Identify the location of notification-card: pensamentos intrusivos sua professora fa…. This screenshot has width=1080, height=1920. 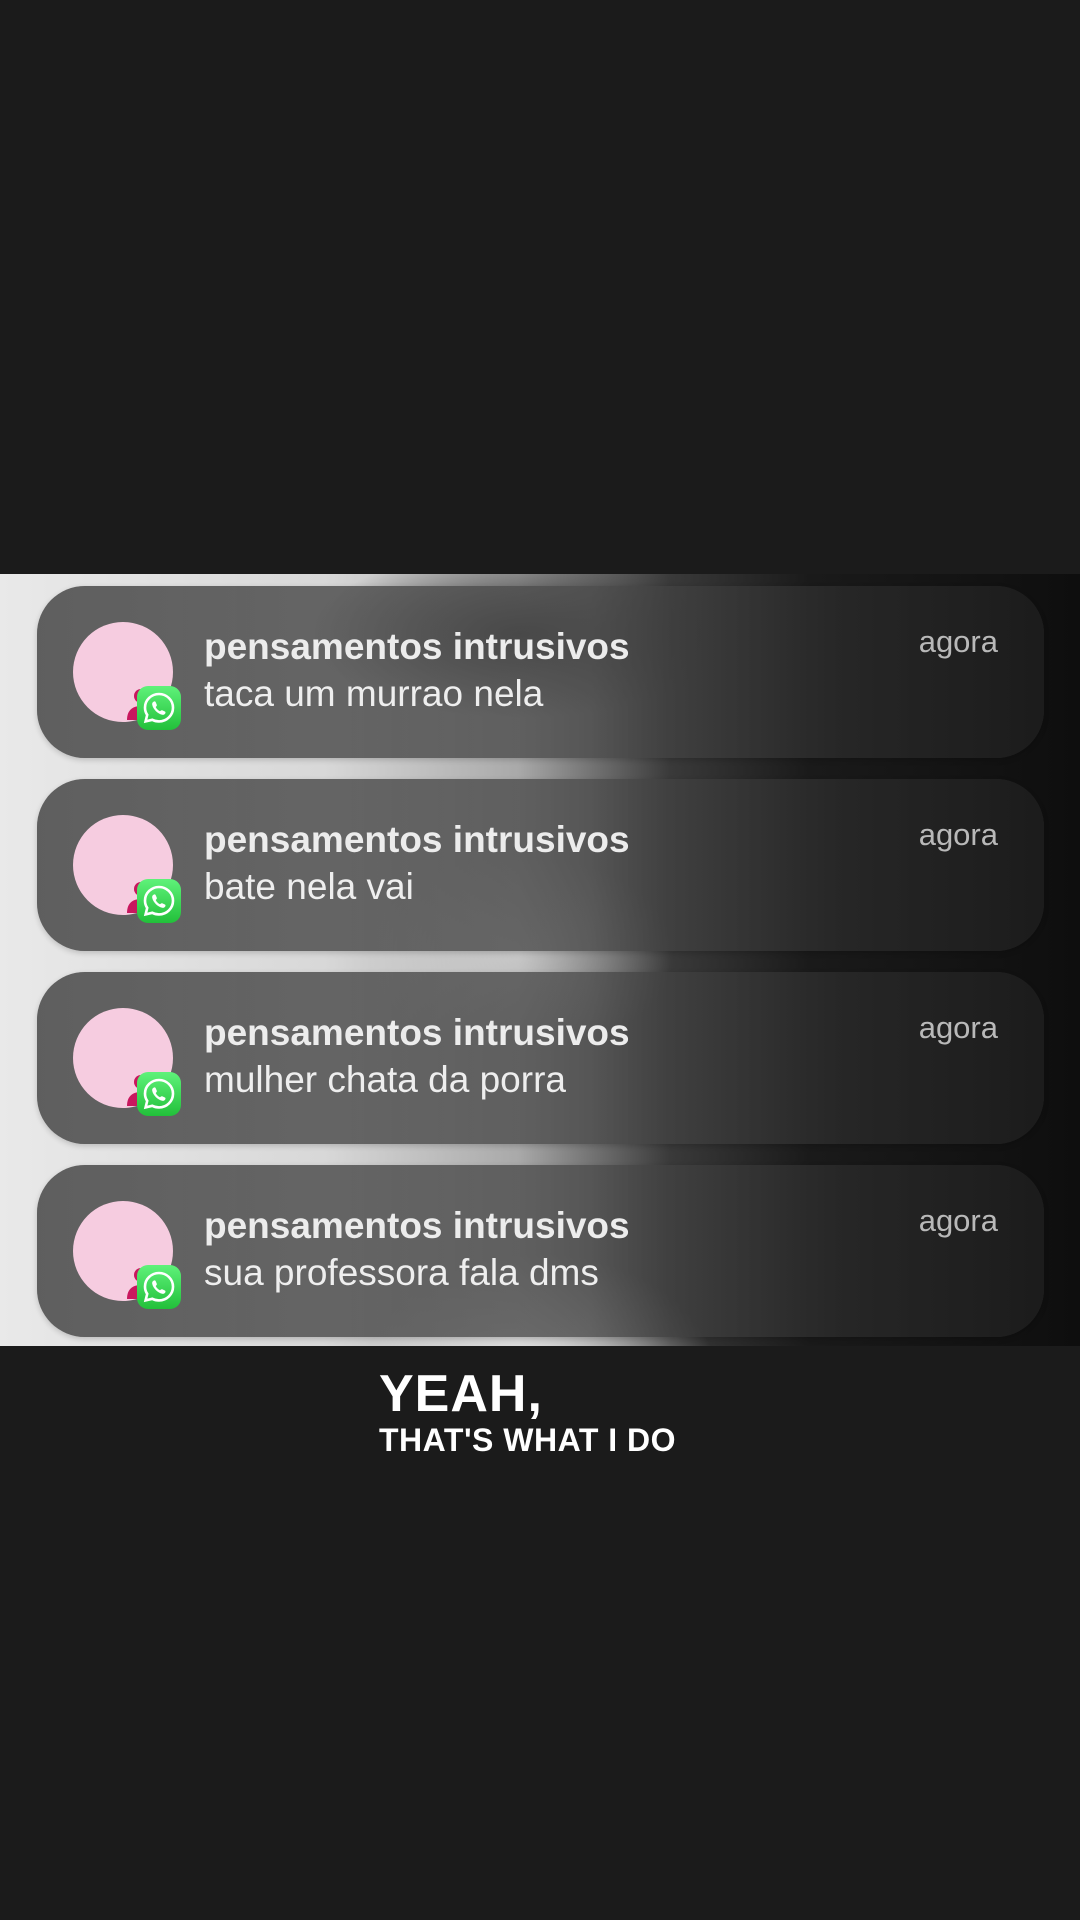
(540, 1251).